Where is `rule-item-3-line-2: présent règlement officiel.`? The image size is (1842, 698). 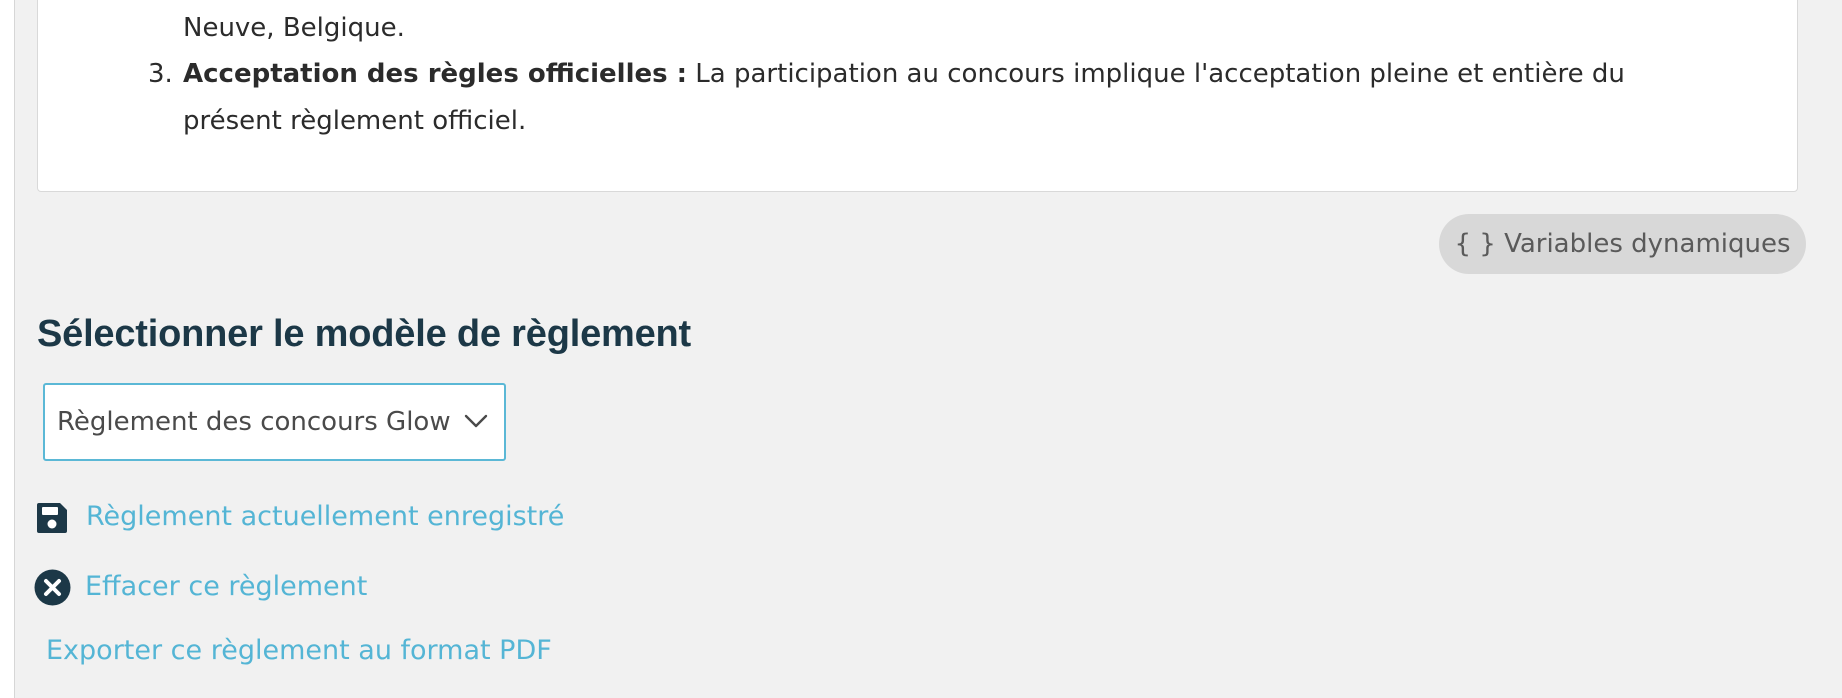
rule-item-3-line-2: présent règlement officiel. is located at coordinates (355, 121).